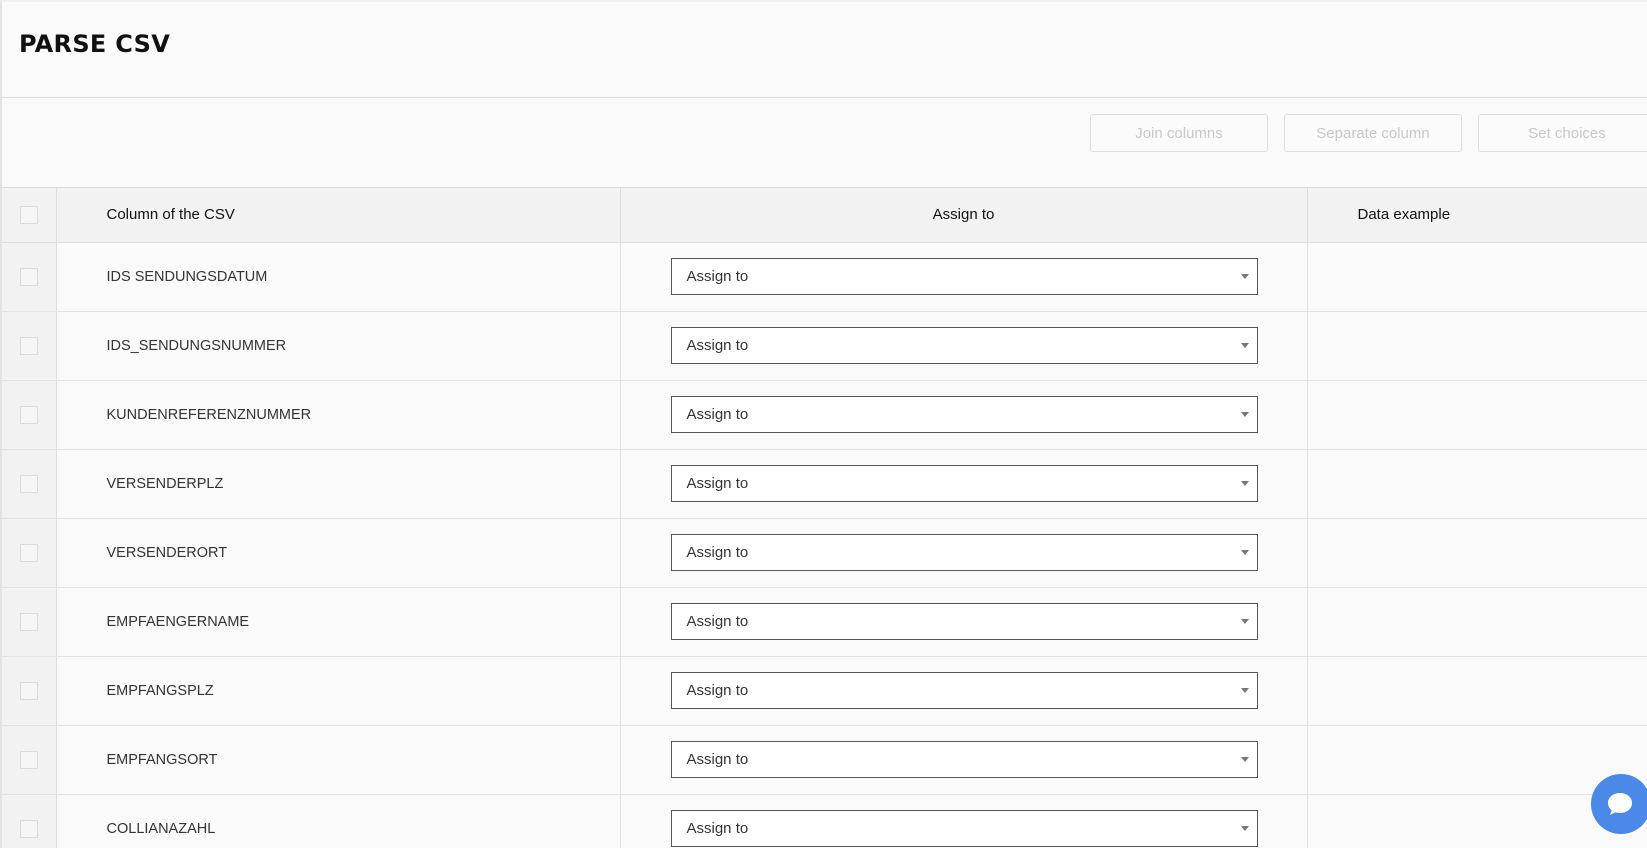 The height and width of the screenshot is (848, 1647). I want to click on table-row: EMPFAENGERNAME Assign to, so click(824, 622).